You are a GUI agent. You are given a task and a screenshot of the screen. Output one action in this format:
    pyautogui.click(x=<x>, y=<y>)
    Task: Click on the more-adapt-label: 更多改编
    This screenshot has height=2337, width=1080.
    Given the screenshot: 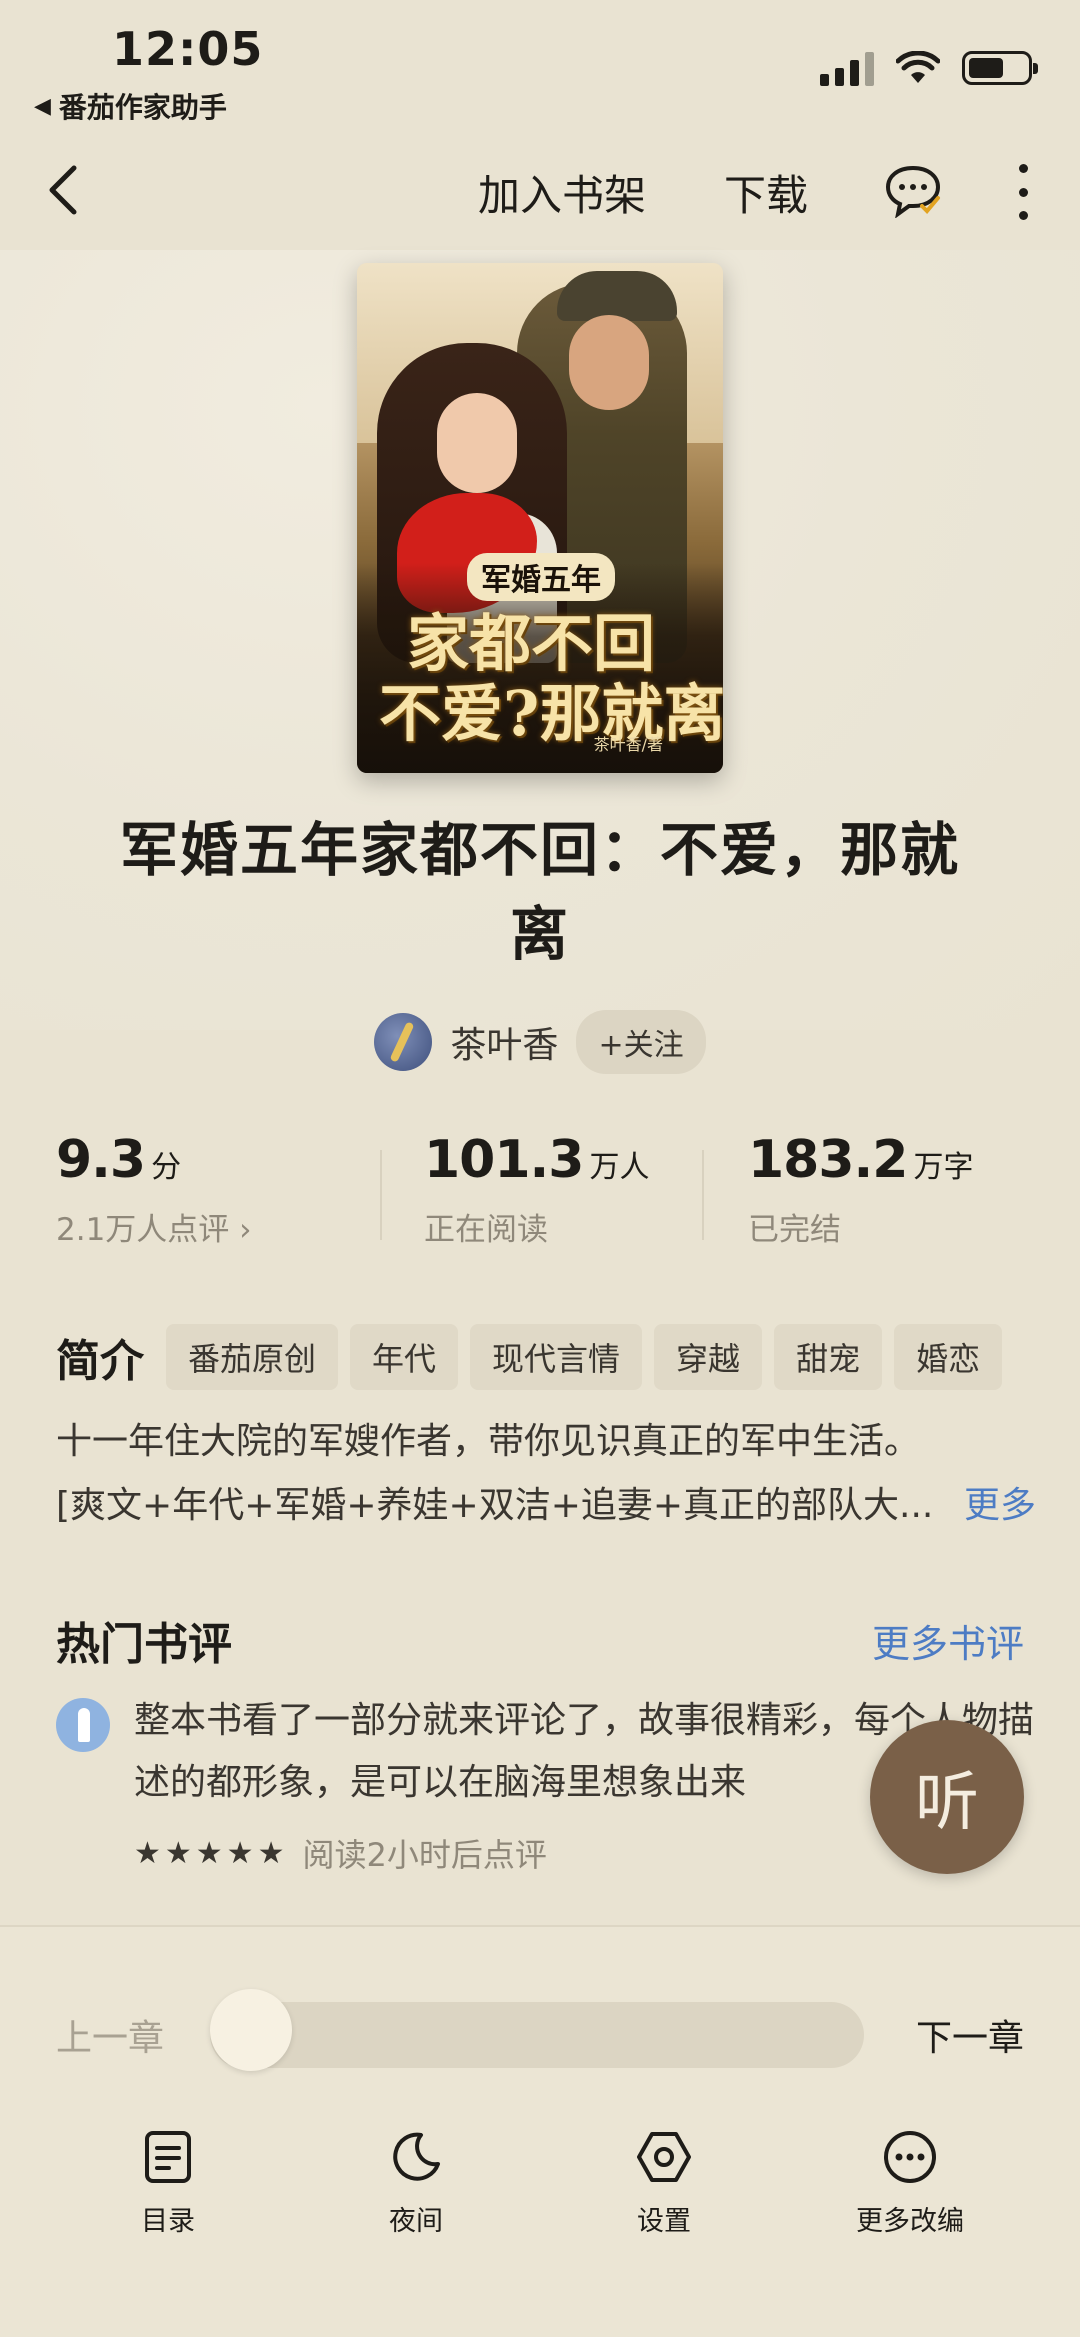 What is the action you would take?
    pyautogui.click(x=910, y=2221)
    